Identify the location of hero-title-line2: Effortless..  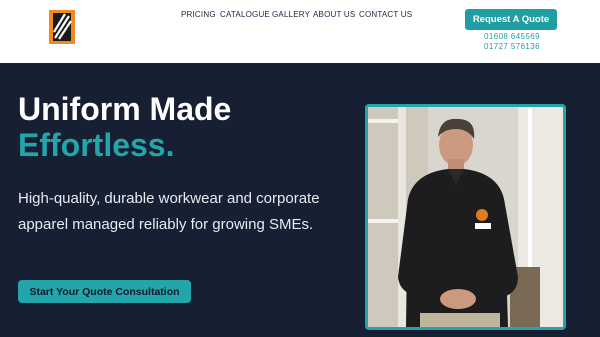
(96, 145).